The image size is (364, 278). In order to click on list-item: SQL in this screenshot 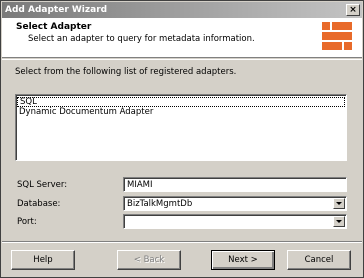, I will do `click(181, 102)`.